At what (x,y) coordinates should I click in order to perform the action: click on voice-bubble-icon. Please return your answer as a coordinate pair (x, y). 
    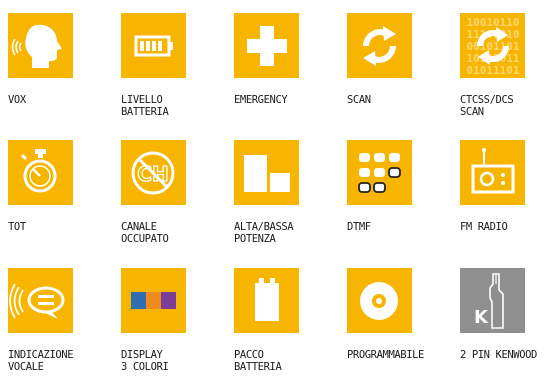
    Looking at the image, I should click on (40, 300).